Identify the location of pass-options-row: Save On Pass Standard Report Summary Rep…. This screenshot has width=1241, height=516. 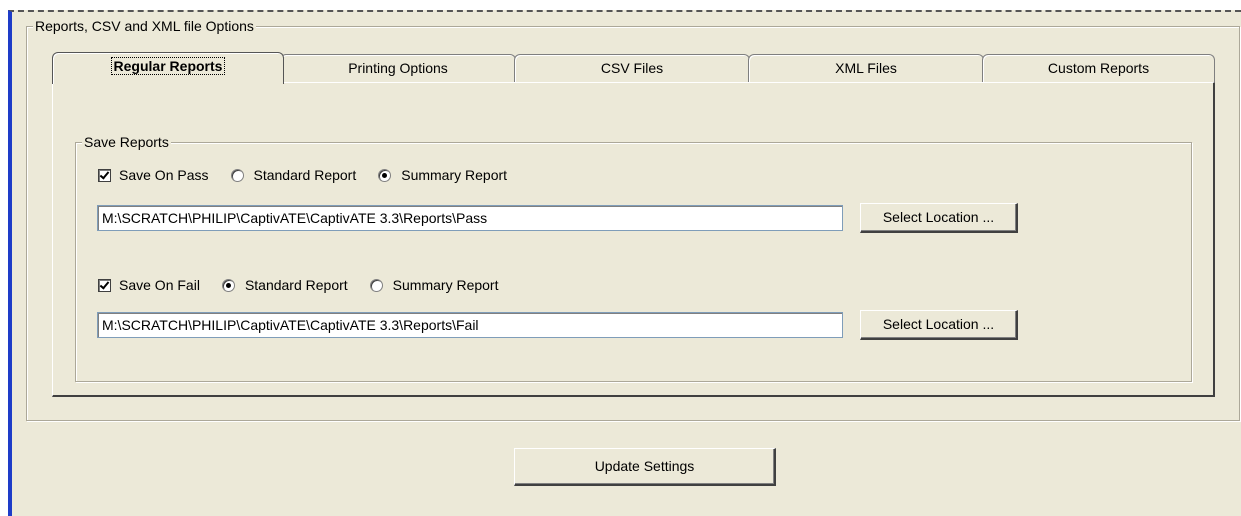
(313, 175).